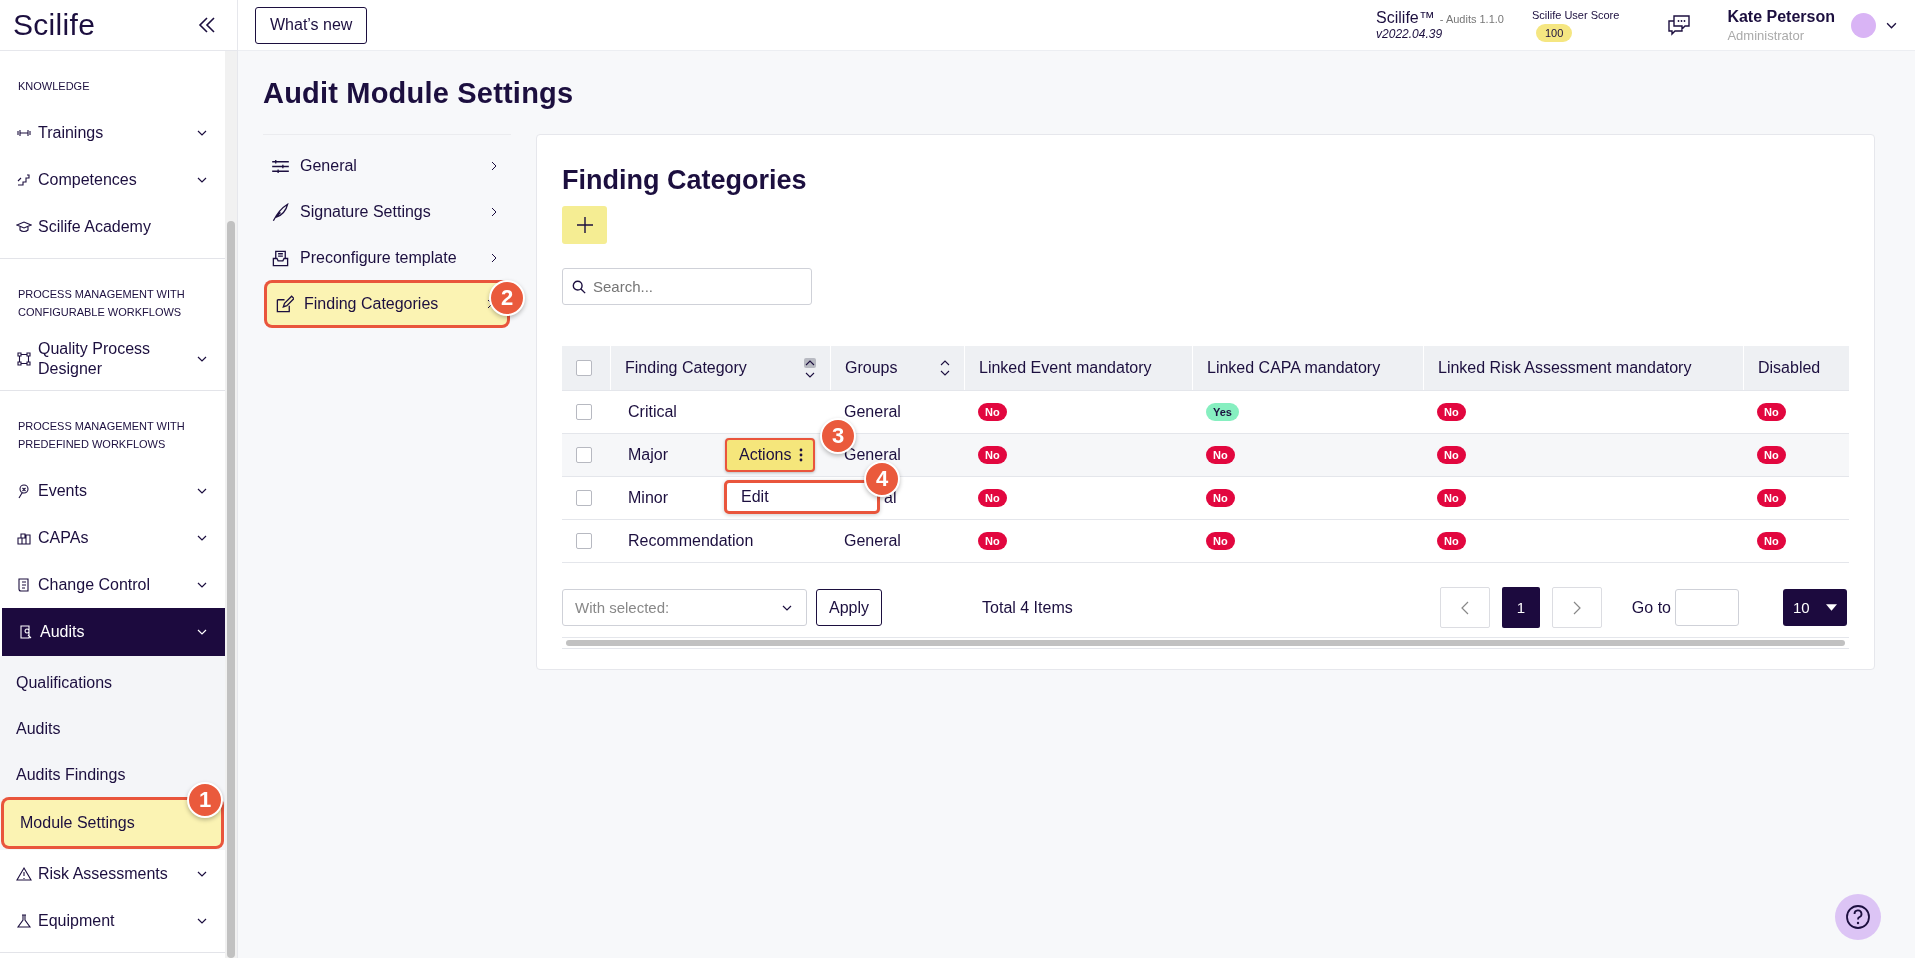 This screenshot has width=1915, height=958. What do you see at coordinates (101, 435) in the screenshot?
I see `section-heading: PROCESS MANAGEMENT WITH PREDEFINED WORKFLOWS` at bounding box center [101, 435].